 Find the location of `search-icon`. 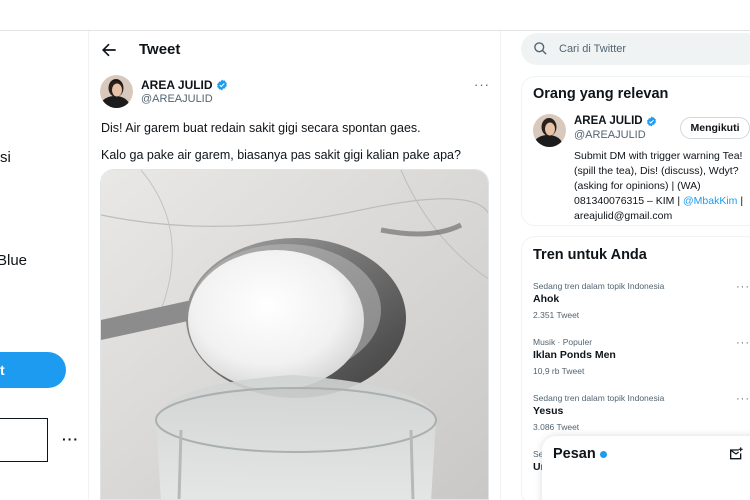

search-icon is located at coordinates (540, 48).